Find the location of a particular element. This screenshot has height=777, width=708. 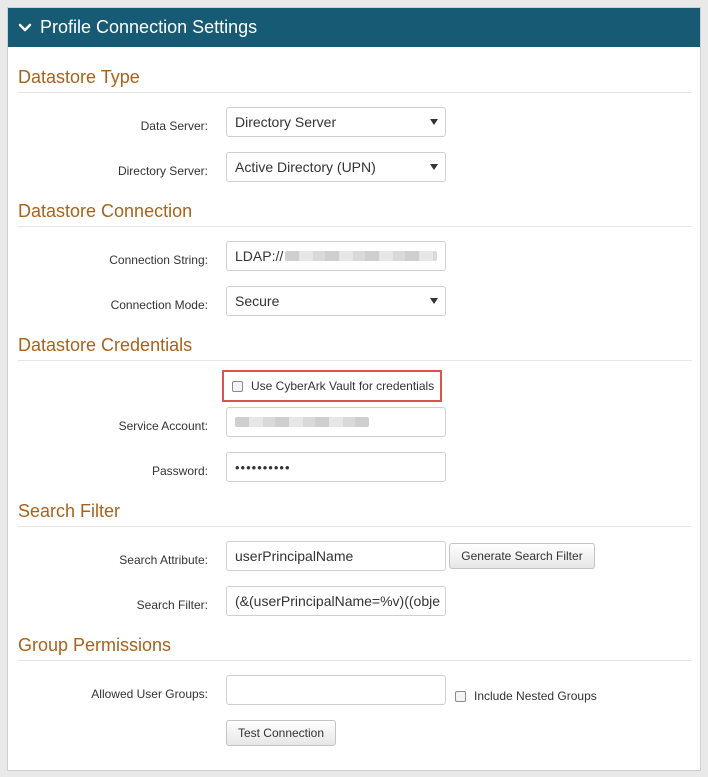

search-attribute-input: userPrincipalName is located at coordinates (336, 556).